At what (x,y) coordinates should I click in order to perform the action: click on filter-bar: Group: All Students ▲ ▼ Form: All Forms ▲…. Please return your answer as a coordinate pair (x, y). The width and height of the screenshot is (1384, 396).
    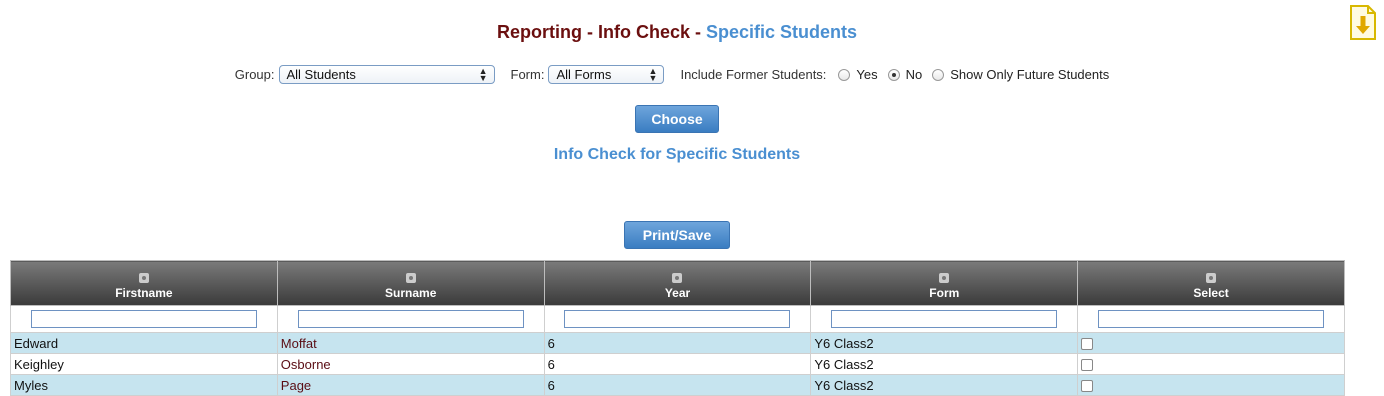
    Looking at the image, I should click on (677, 74).